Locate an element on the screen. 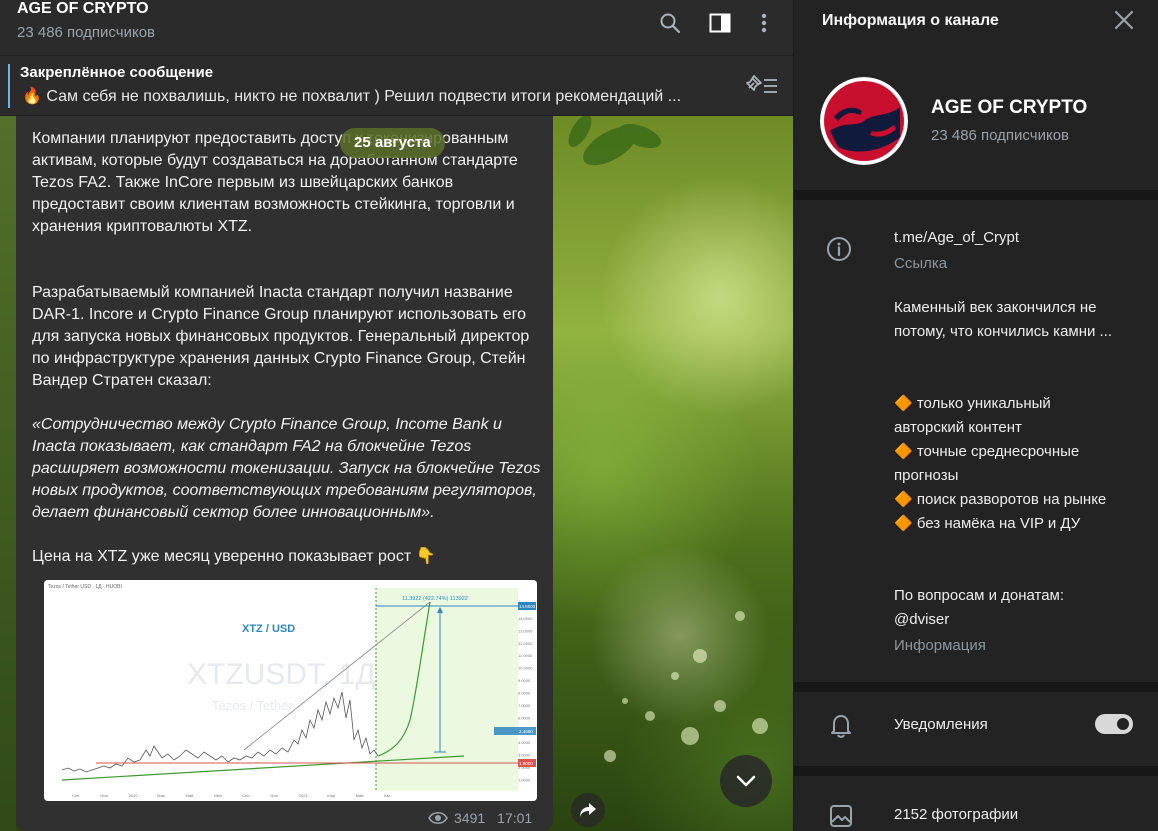 Image resolution: width=1158 pixels, height=831 pixels. channel-subscribers: 23 486 подписчиков is located at coordinates (1000, 135).